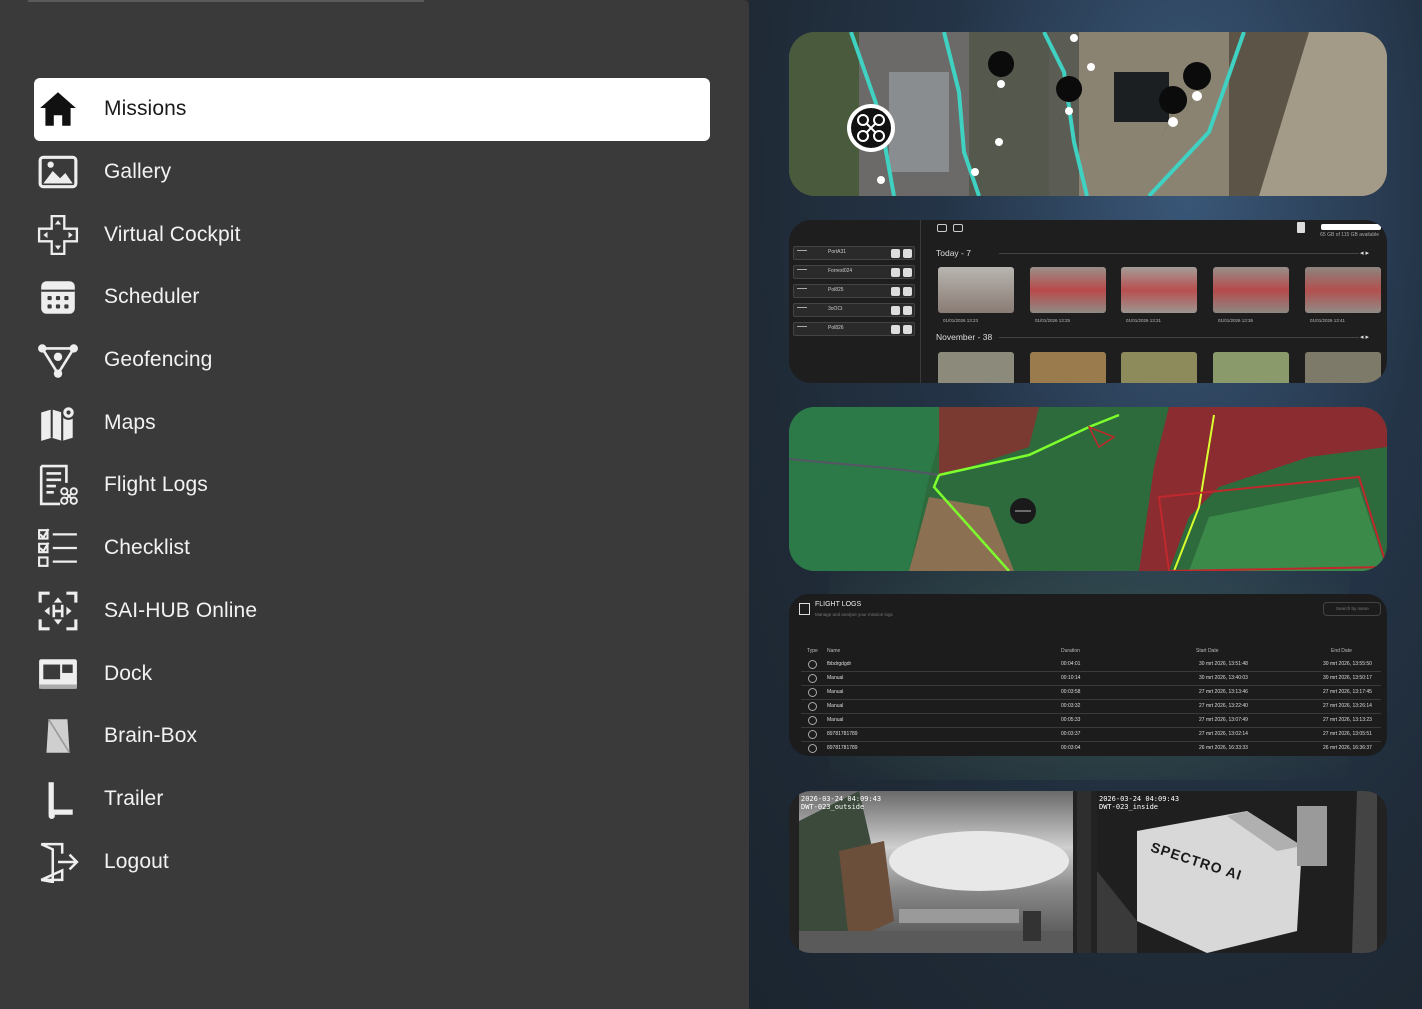 The height and width of the screenshot is (1009, 1422). What do you see at coordinates (372, 234) in the screenshot?
I see `sidebar-item-virtual-cockpit: Virtual Cockpit` at bounding box center [372, 234].